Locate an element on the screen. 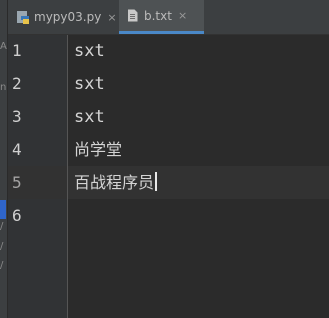 The width and height of the screenshot is (329, 318). panel-char-a: A is located at coordinates (3, 47).